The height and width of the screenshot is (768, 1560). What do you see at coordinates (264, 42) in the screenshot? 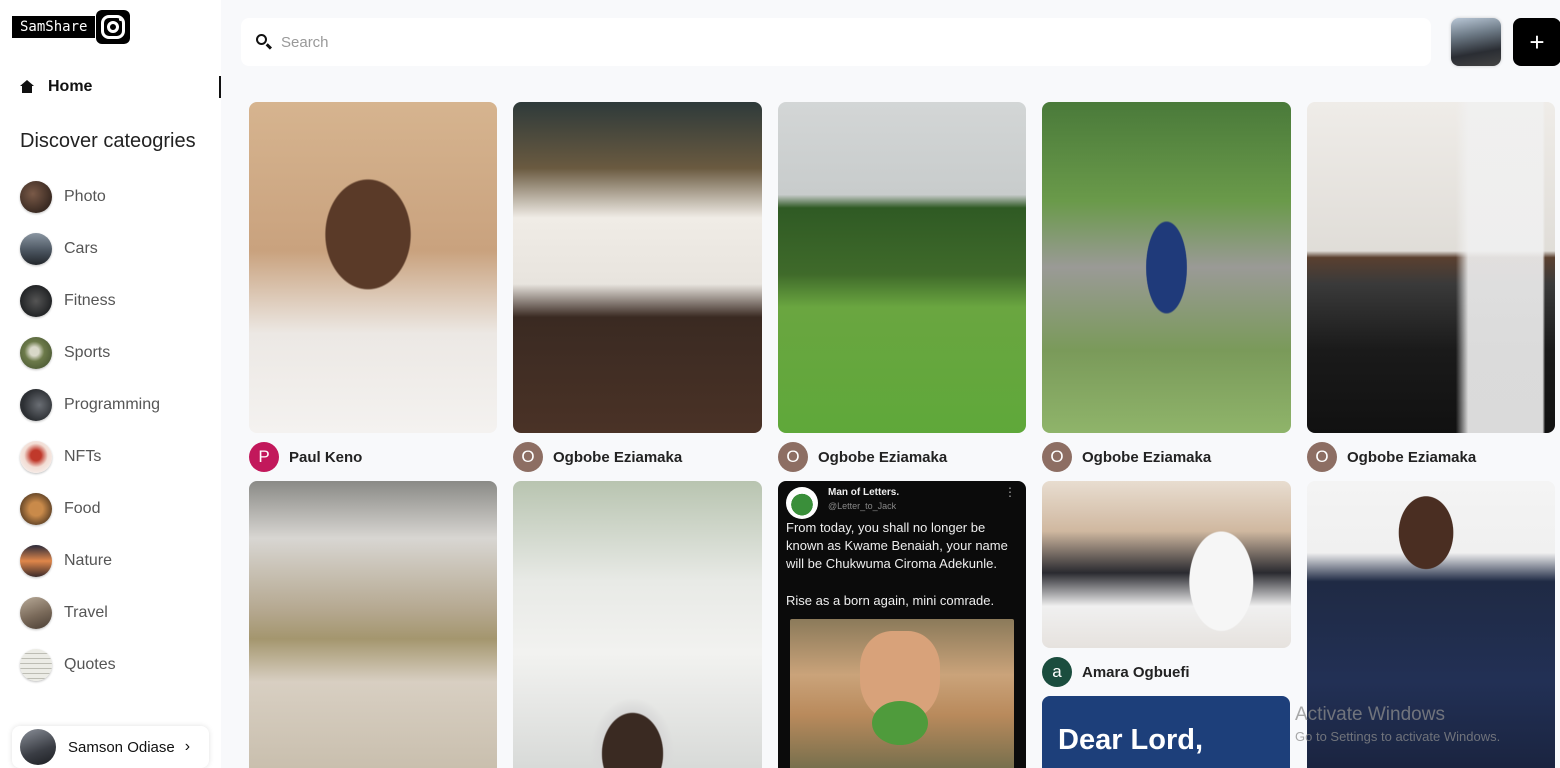
I see `search-icon` at bounding box center [264, 42].